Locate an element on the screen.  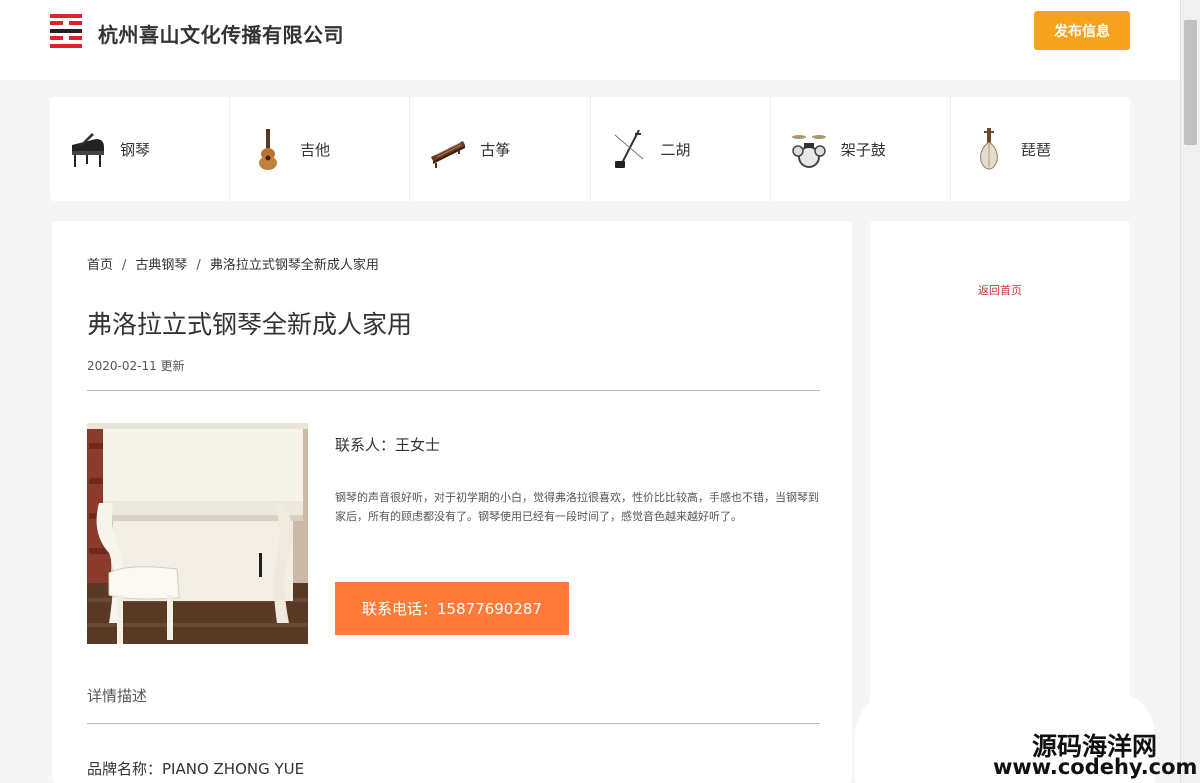
category-label: 吉他 is located at coordinates (315, 149).